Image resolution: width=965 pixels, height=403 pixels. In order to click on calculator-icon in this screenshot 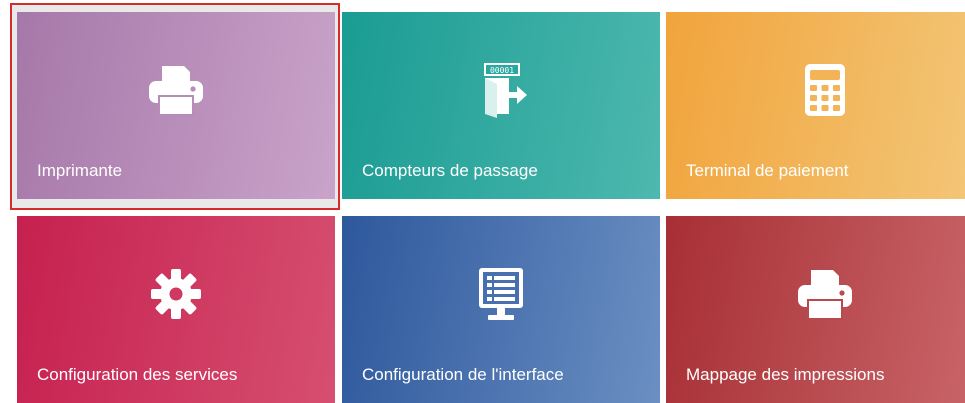, I will do `click(815, 90)`.